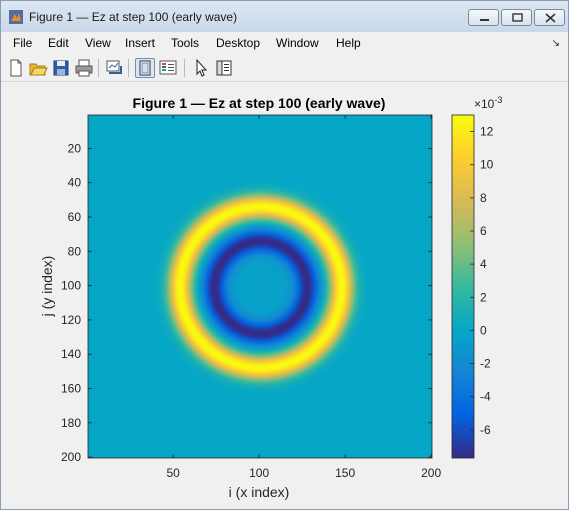 Image resolution: width=569 pixels, height=510 pixels. I want to click on save-icon, so click(61, 68).